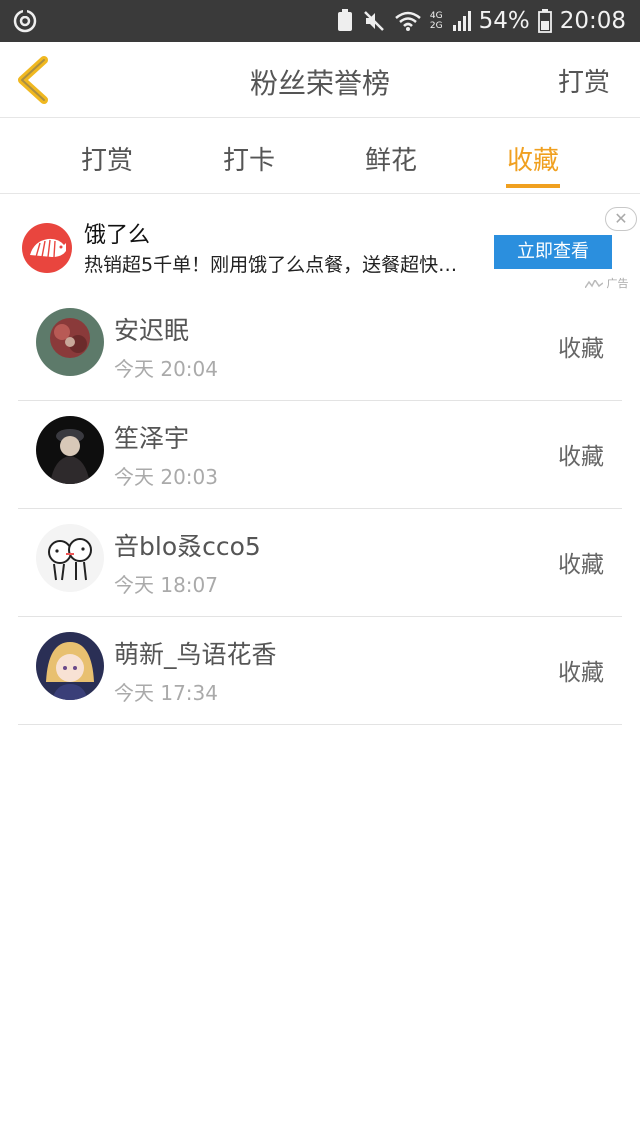  I want to click on network-indicator: 4G 2G, so click(436, 21).